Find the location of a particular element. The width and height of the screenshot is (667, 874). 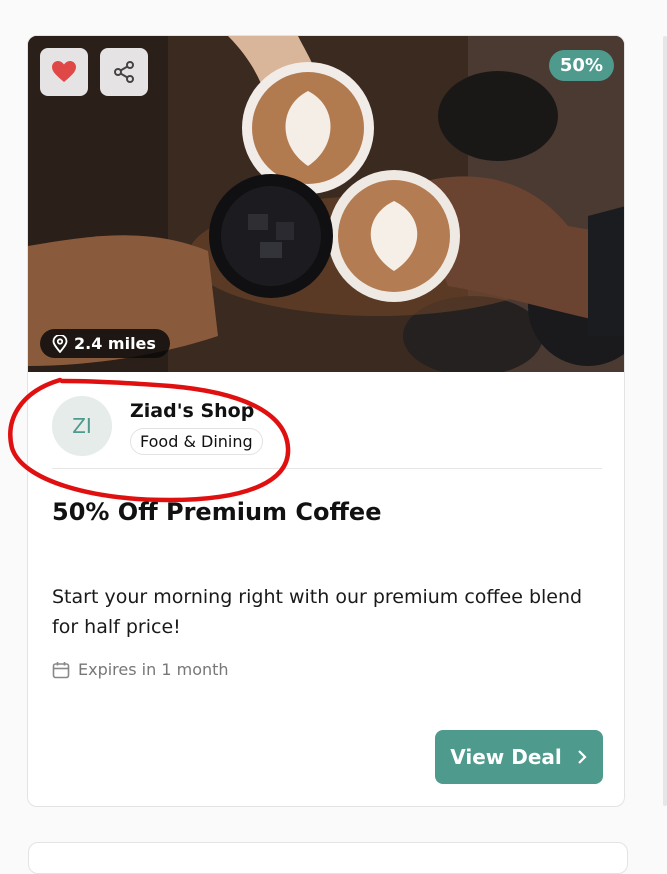

distance-badge: 2.4 miles is located at coordinates (105, 343).